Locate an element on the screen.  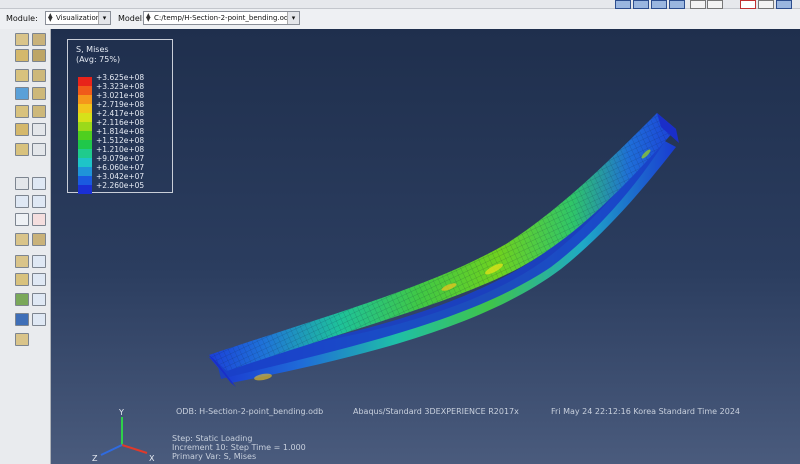
xy-plot-icon is located at coordinates (39, 219).